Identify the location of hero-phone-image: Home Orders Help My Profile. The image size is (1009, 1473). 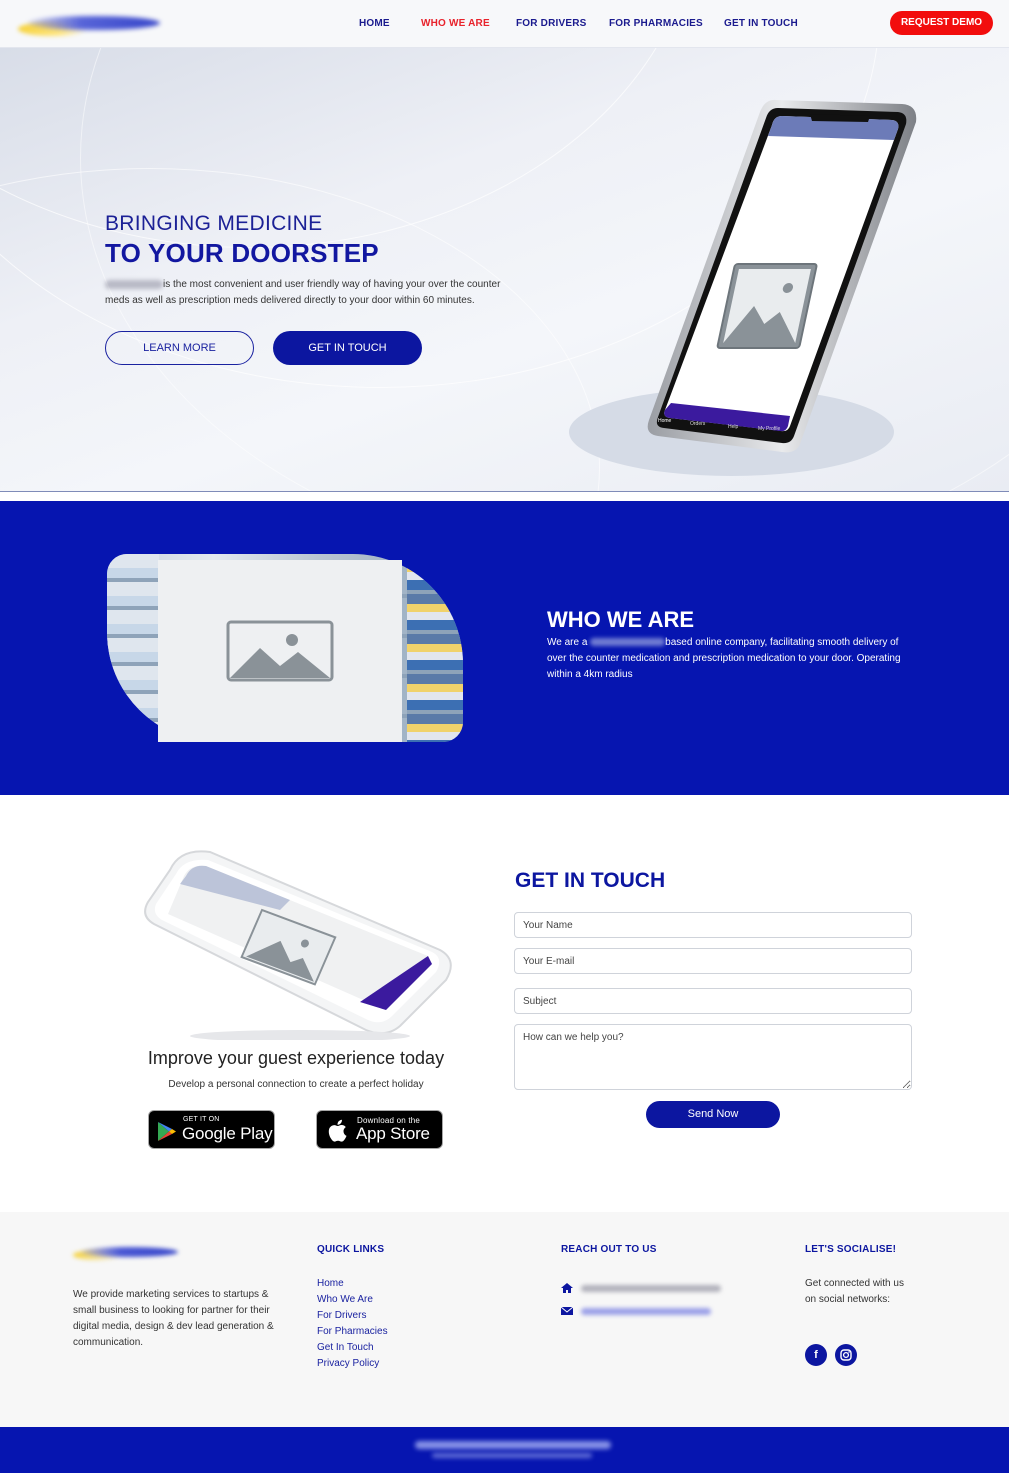
(782, 276).